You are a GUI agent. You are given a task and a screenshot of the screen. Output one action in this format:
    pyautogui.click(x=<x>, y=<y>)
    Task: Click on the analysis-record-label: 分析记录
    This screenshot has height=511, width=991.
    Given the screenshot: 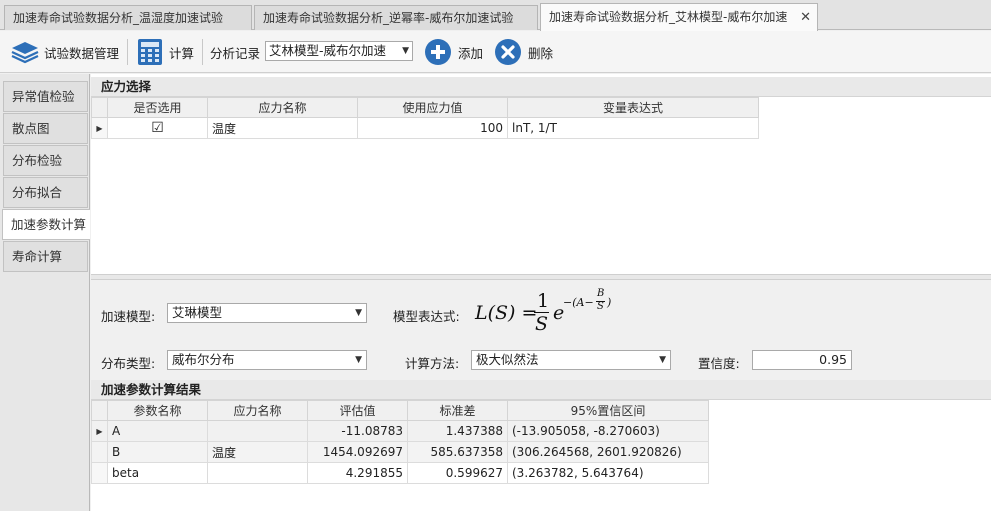 What is the action you would take?
    pyautogui.click(x=235, y=53)
    